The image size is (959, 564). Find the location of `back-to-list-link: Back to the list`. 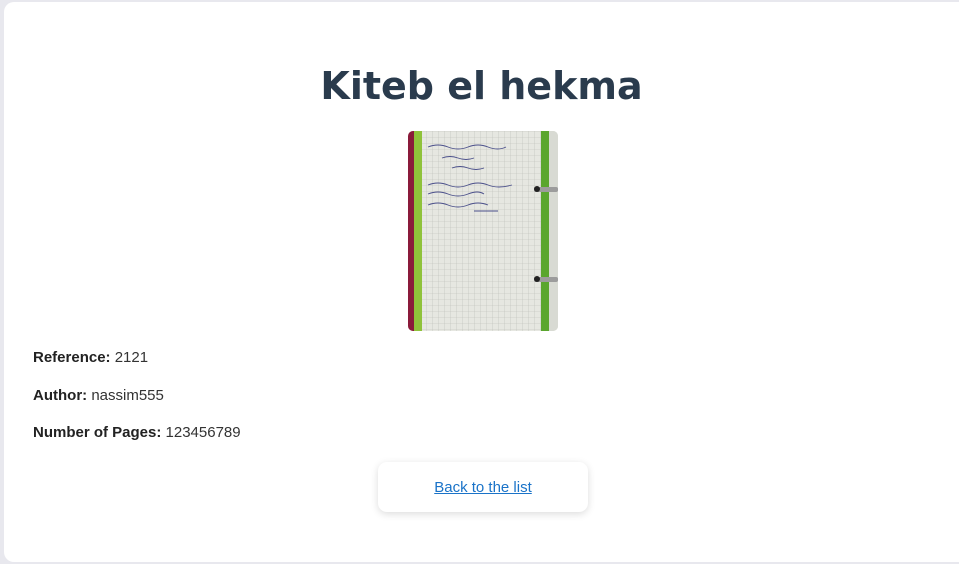

back-to-list-link: Back to the list is located at coordinates (483, 487).